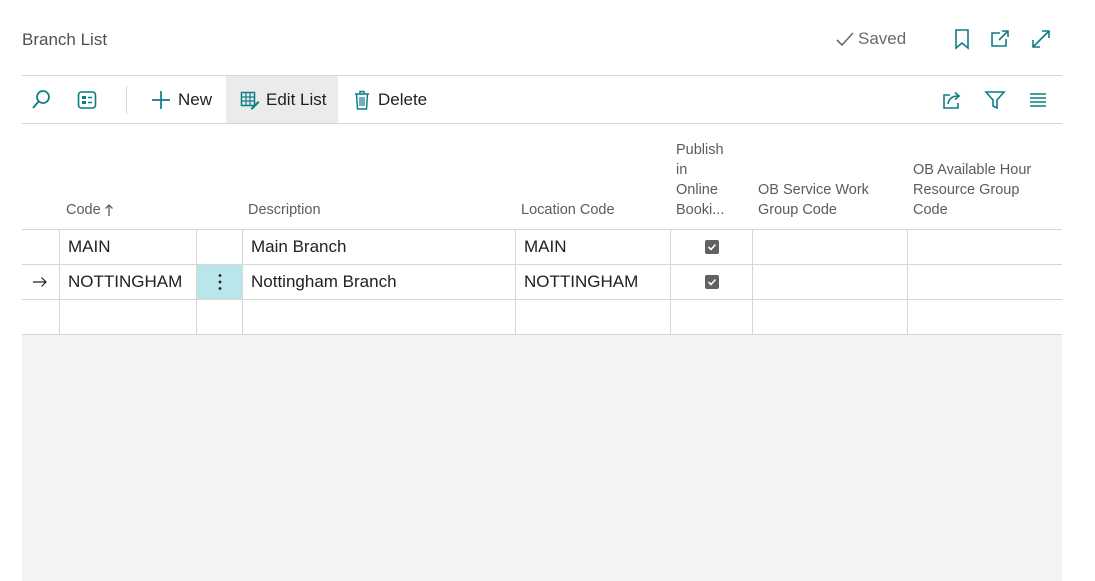  I want to click on plus-icon, so click(161, 99).